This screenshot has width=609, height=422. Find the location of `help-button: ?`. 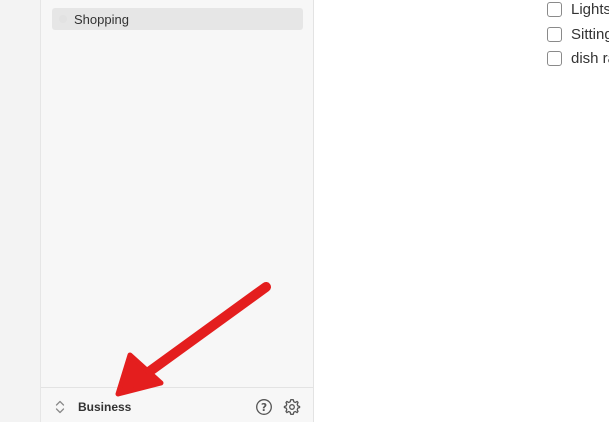

help-button: ? is located at coordinates (264, 407).